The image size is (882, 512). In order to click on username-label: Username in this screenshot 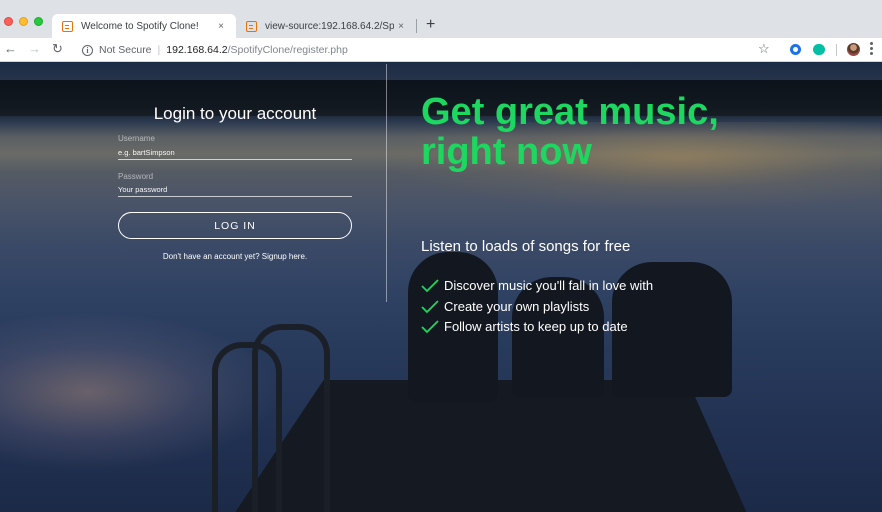, I will do `click(136, 138)`.